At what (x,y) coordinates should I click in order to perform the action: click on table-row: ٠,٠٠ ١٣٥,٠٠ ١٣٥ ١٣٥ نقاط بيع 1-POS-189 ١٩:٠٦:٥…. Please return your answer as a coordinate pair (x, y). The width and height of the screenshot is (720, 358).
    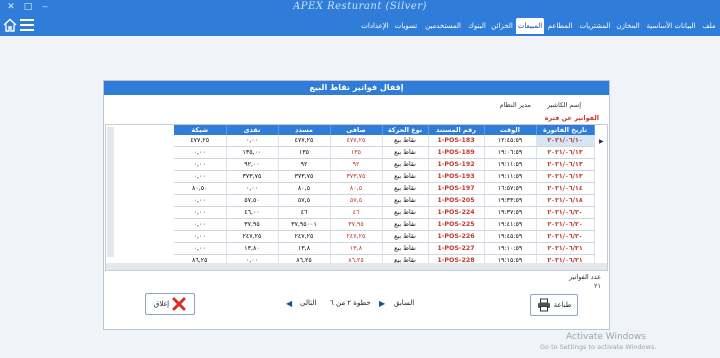
    Looking at the image, I should click on (384, 152).